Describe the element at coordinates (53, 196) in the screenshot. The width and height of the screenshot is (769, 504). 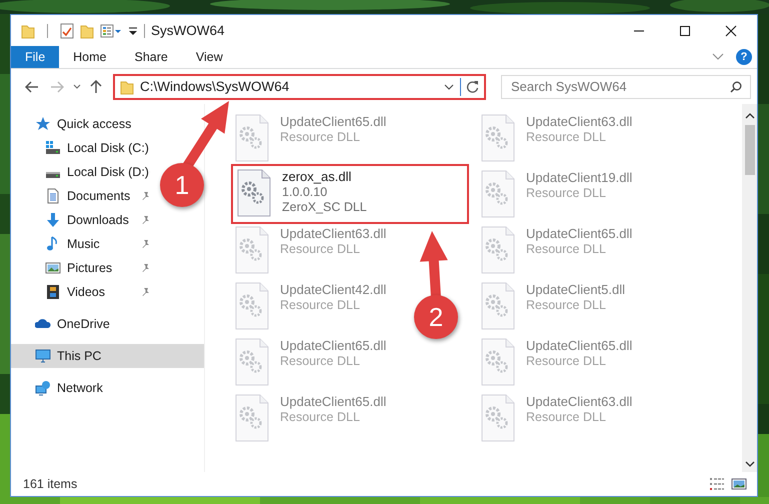
I see `document-icon` at that location.